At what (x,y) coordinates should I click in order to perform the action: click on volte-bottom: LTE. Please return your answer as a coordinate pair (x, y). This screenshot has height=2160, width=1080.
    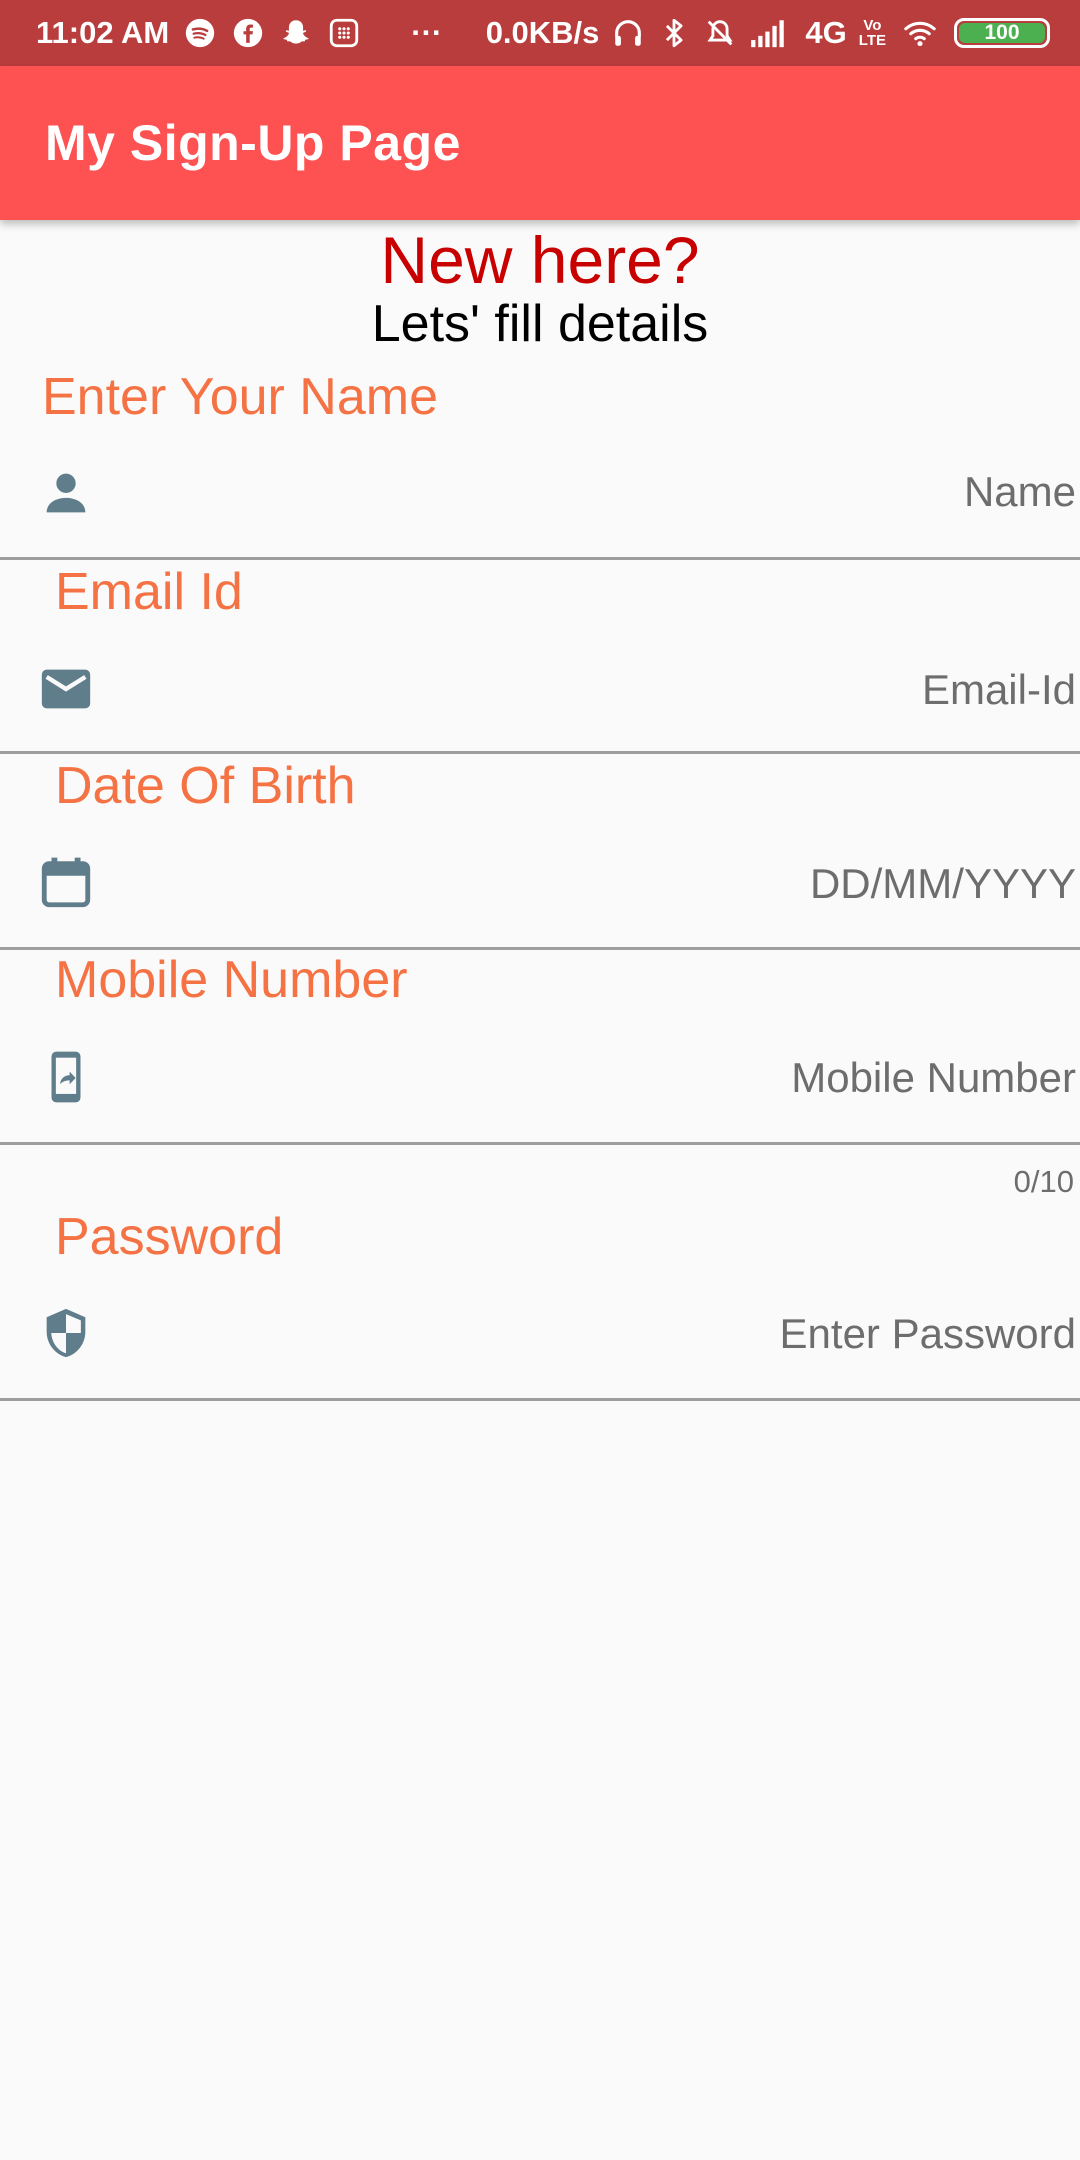
    Looking at the image, I should click on (872, 40).